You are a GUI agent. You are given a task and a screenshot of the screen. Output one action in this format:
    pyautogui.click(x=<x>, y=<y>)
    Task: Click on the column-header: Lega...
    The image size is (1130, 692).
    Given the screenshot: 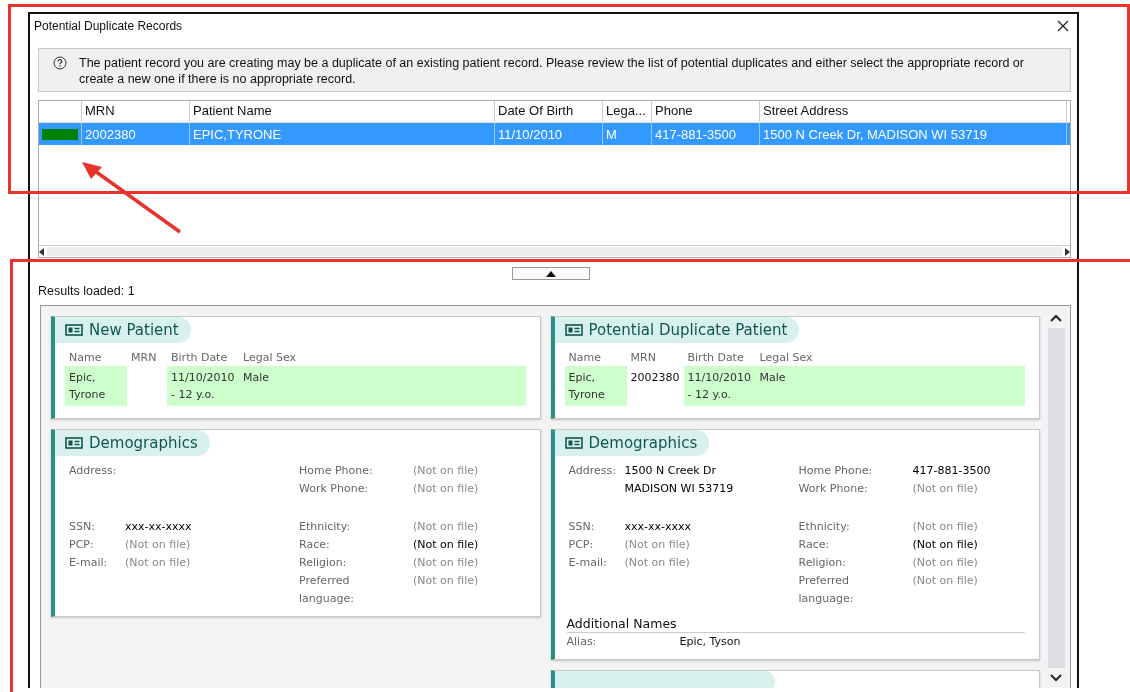 What is the action you would take?
    pyautogui.click(x=627, y=111)
    